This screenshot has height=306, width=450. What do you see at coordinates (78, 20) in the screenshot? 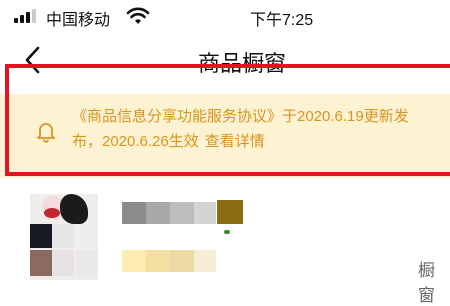
I see `carrier-name: 中国移动` at bounding box center [78, 20].